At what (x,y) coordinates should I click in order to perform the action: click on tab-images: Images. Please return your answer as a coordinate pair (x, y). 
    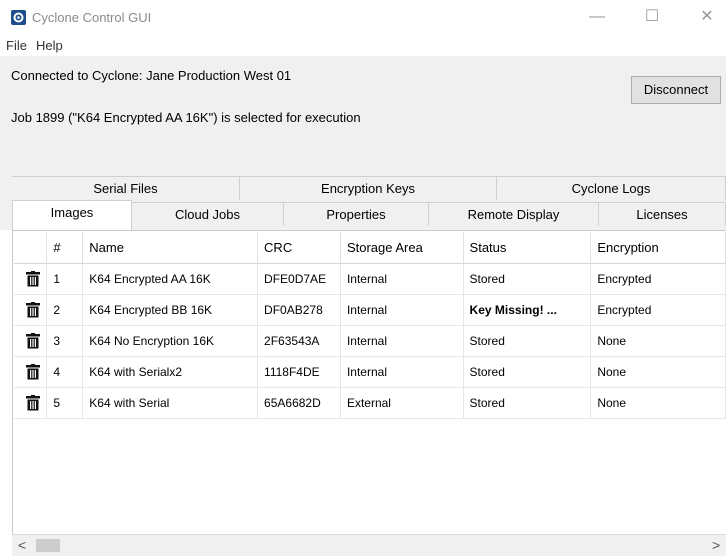
    Looking at the image, I should click on (72, 215).